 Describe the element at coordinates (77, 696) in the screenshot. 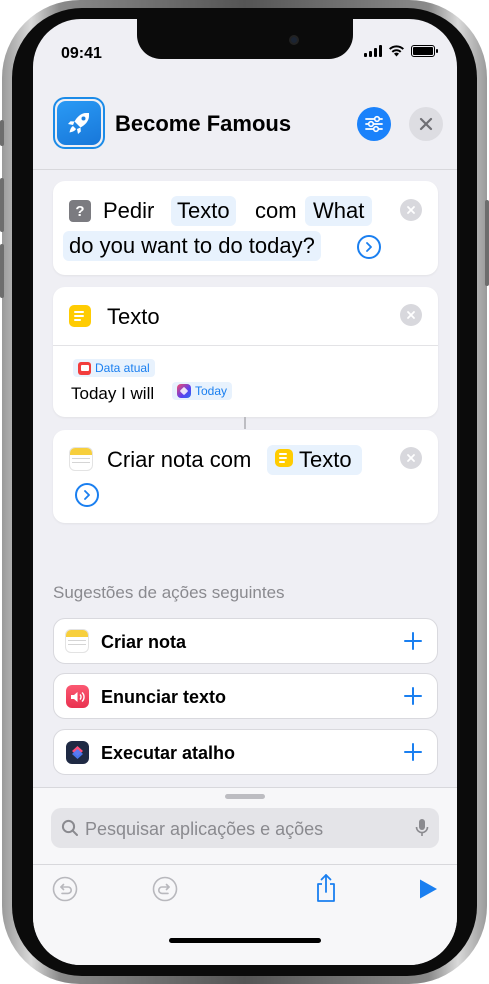

I see `speech-icon` at that location.